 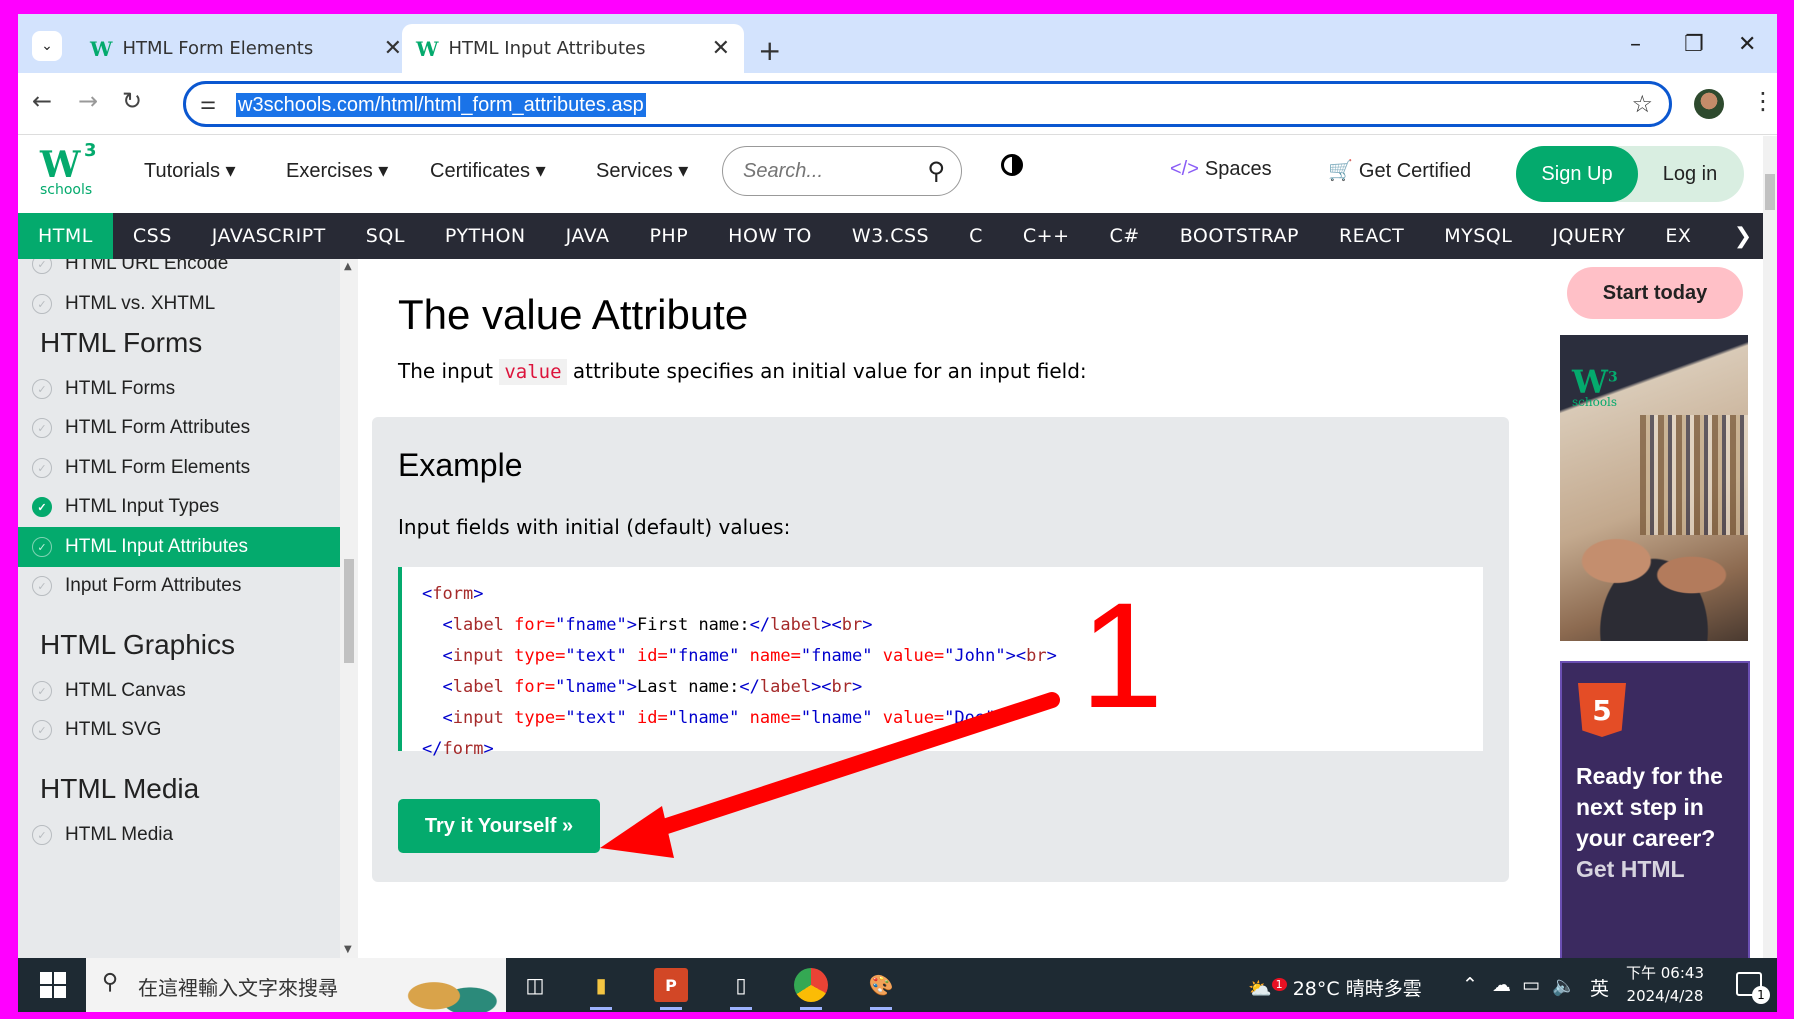 I want to click on tab-html-form-elements: W HTML Form Elements ✕, so click(x=246, y=48).